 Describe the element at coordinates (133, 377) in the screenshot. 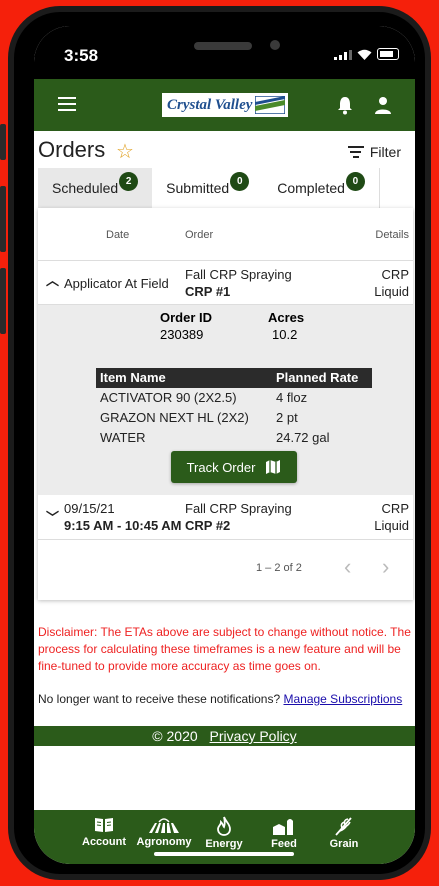

I see `item-name-header: Item Name` at that location.